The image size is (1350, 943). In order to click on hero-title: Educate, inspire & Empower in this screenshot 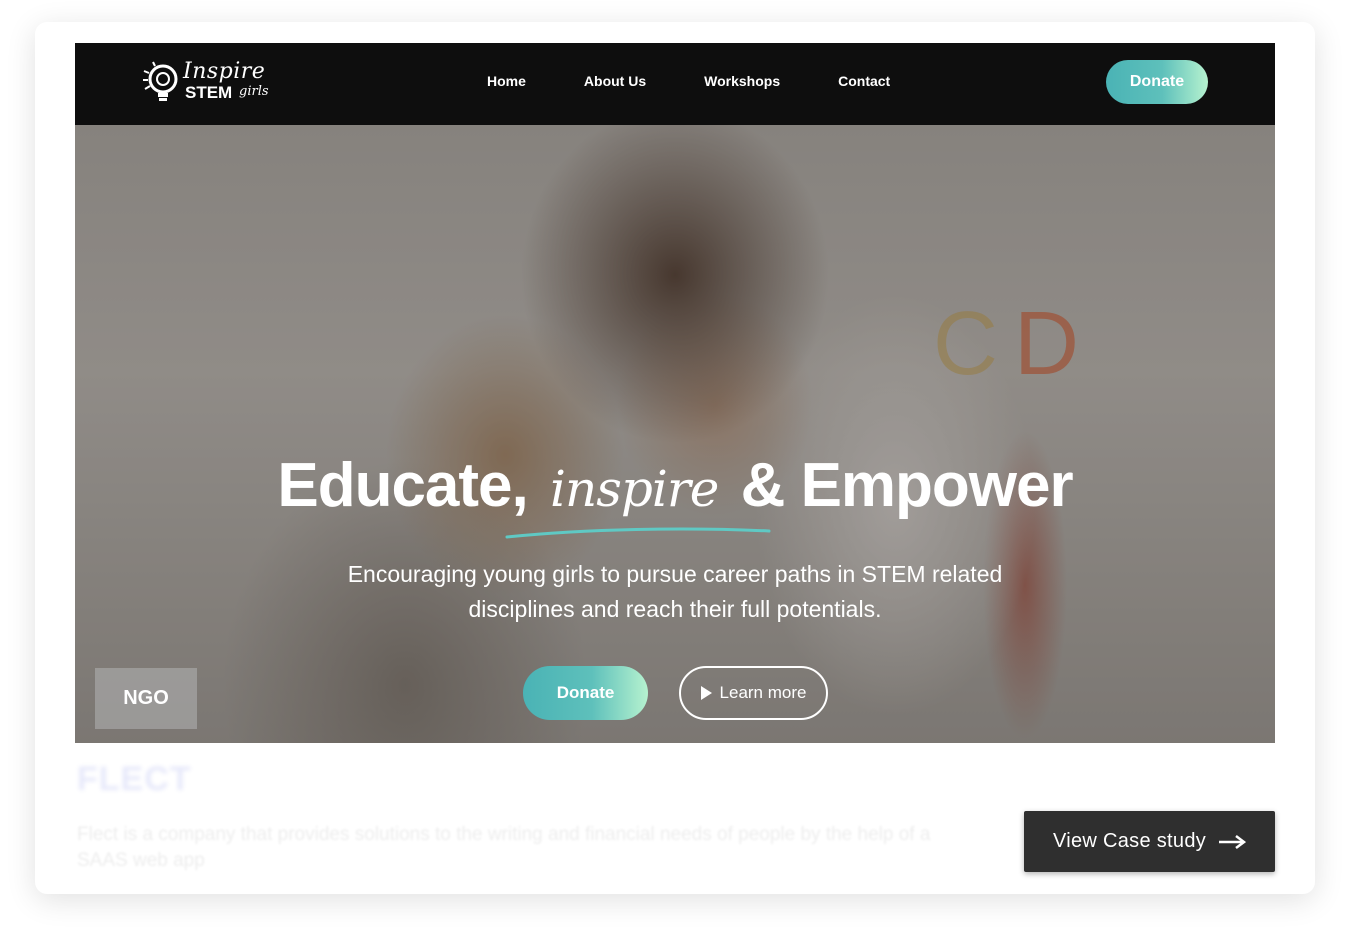, I will do `click(675, 485)`.